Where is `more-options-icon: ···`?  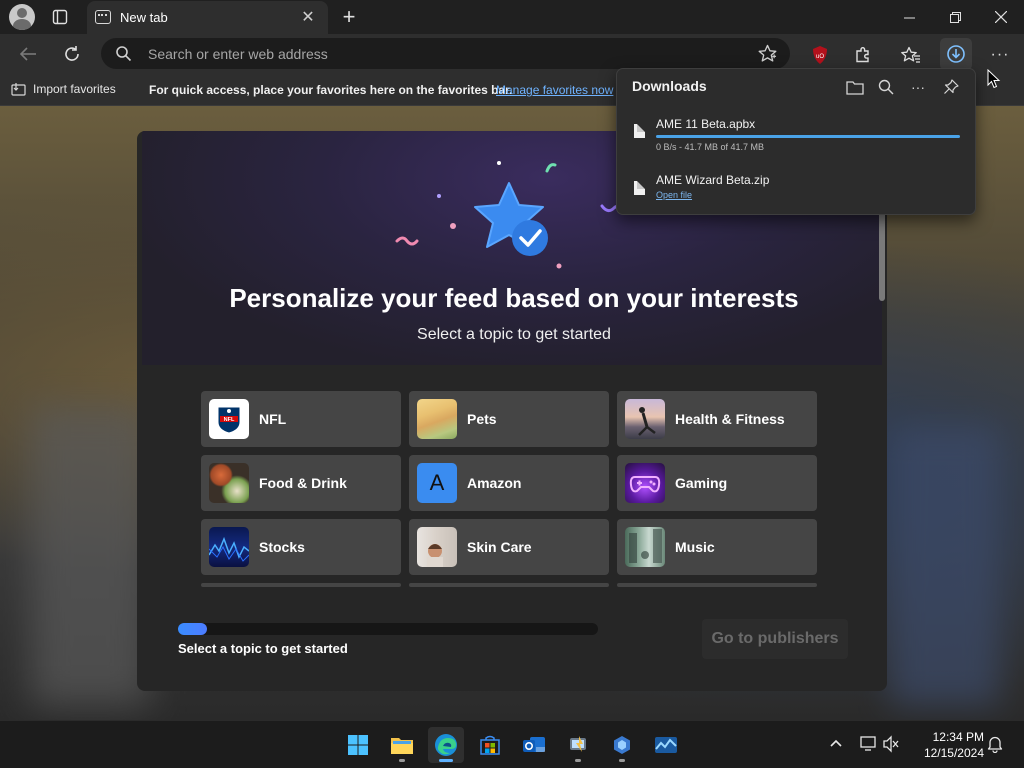
more-options-icon: ··· is located at coordinates (918, 87).